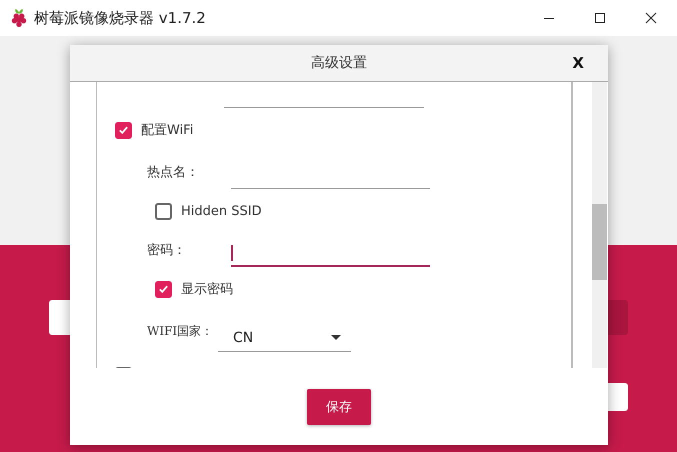  What do you see at coordinates (167, 250) in the screenshot?
I see `field-label: 密码：` at bounding box center [167, 250].